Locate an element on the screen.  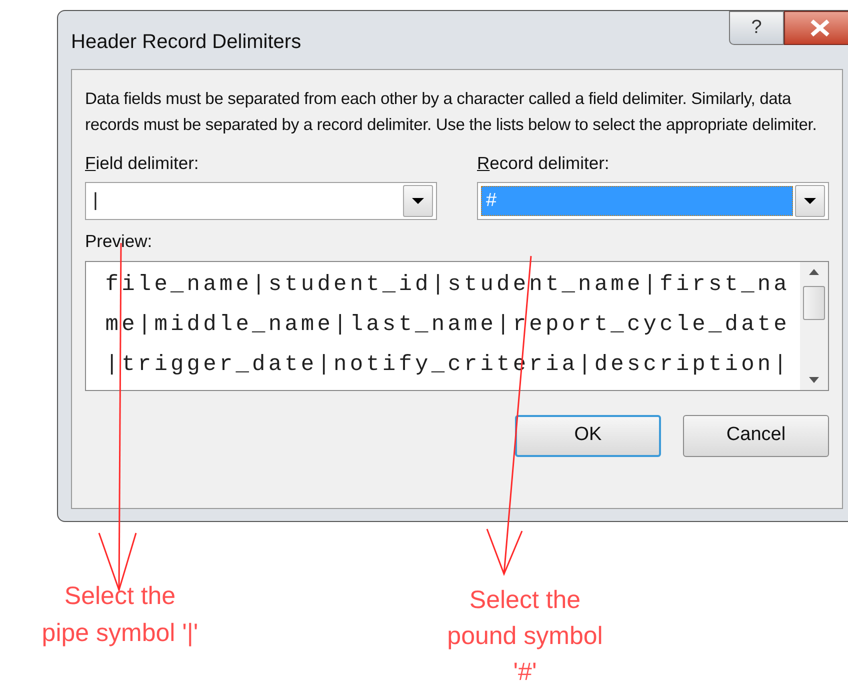
dropdown-value: | is located at coordinates (95, 201).